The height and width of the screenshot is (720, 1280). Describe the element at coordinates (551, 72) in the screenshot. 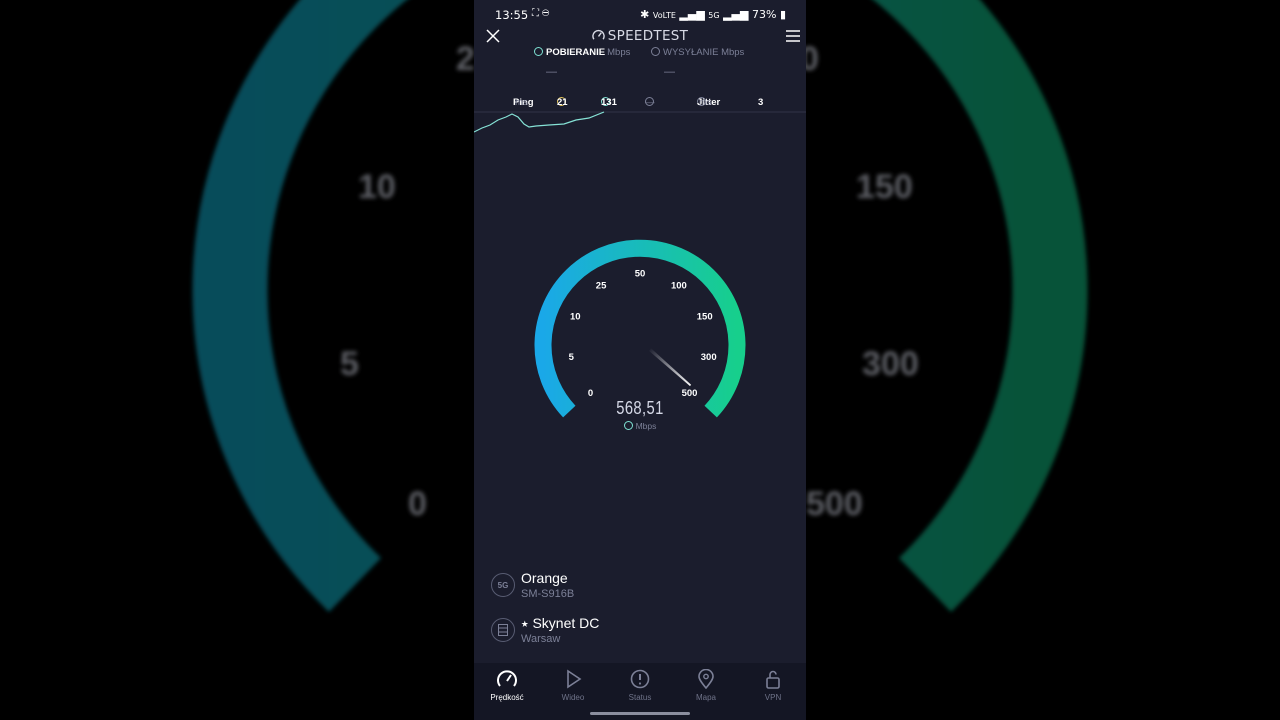

I see `download-value: —` at that location.